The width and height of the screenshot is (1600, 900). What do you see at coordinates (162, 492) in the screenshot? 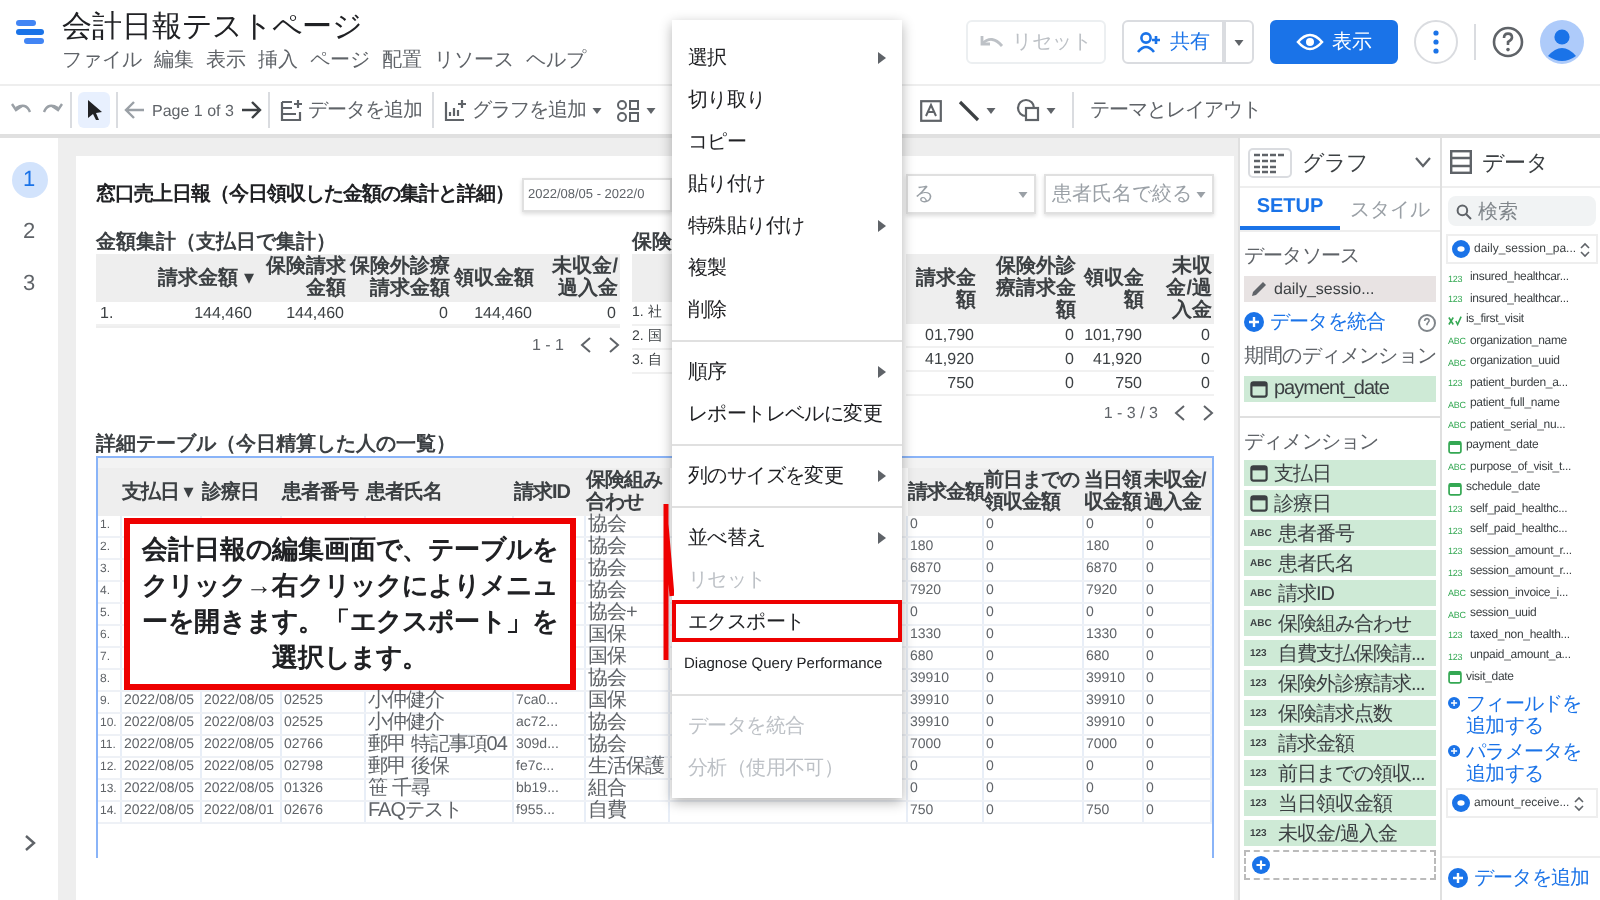
I see `column-header: 支払日 ▾` at bounding box center [162, 492].